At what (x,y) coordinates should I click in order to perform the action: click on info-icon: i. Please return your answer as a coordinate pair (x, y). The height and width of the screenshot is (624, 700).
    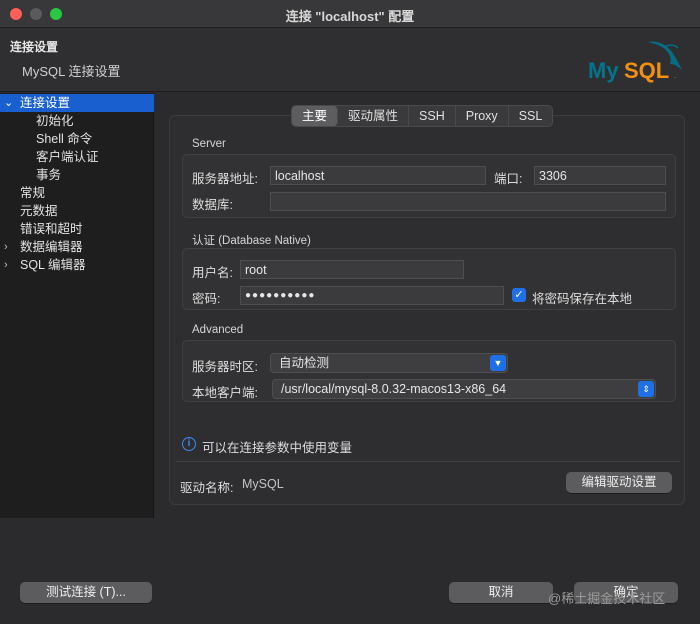
    Looking at the image, I should click on (189, 444).